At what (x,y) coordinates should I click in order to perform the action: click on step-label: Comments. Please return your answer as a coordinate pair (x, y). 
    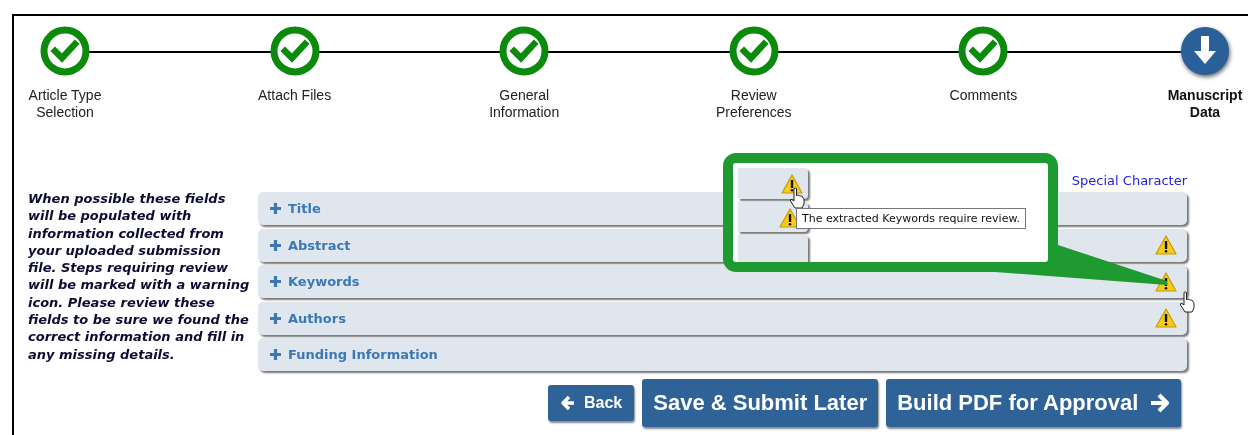
    Looking at the image, I should click on (983, 95).